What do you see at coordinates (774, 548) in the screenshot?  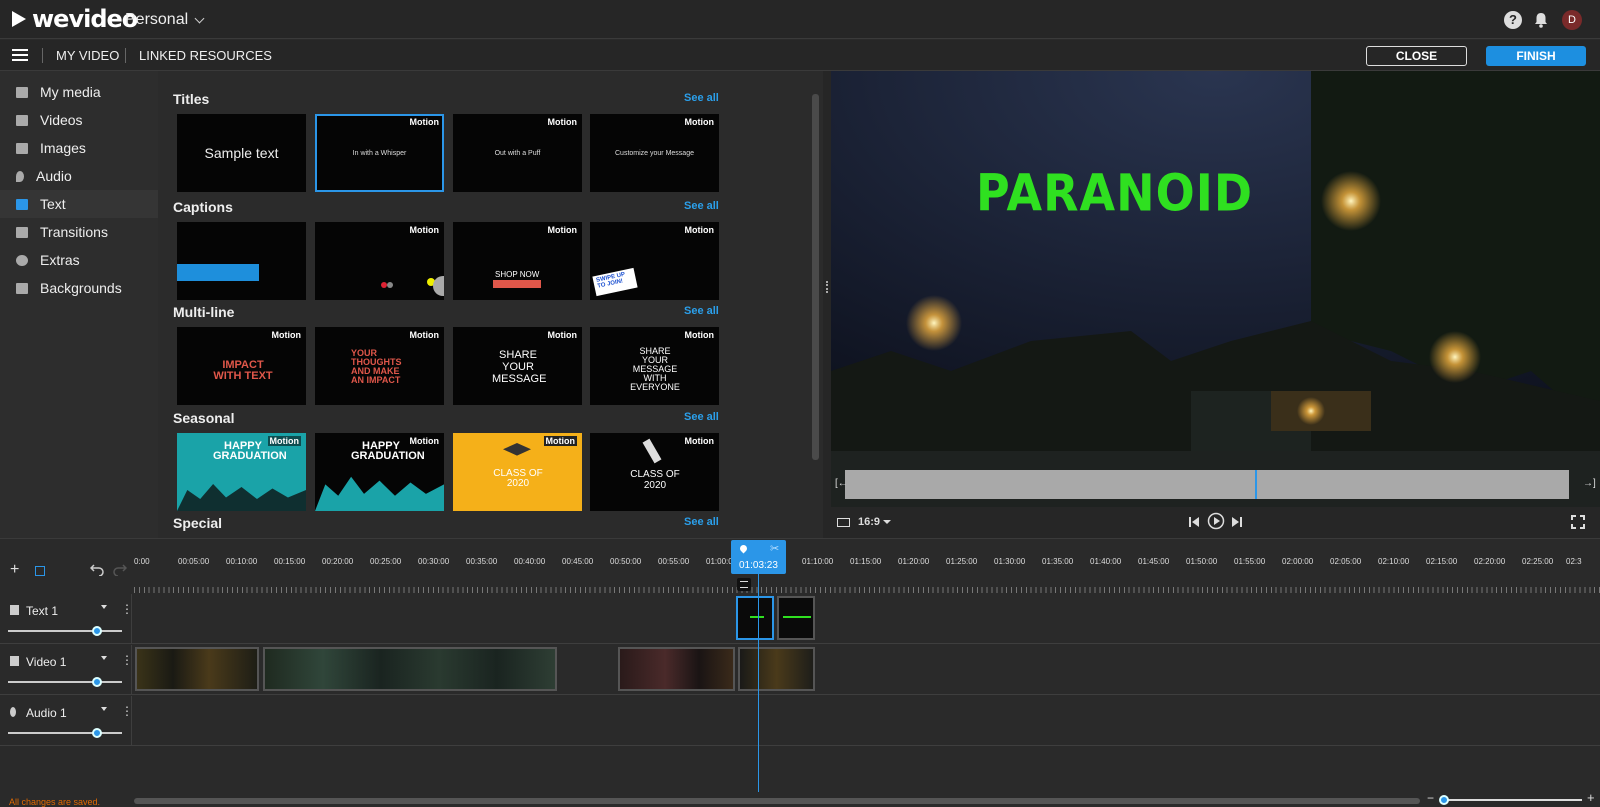 I see `split-scissors-icon: ✂` at bounding box center [774, 548].